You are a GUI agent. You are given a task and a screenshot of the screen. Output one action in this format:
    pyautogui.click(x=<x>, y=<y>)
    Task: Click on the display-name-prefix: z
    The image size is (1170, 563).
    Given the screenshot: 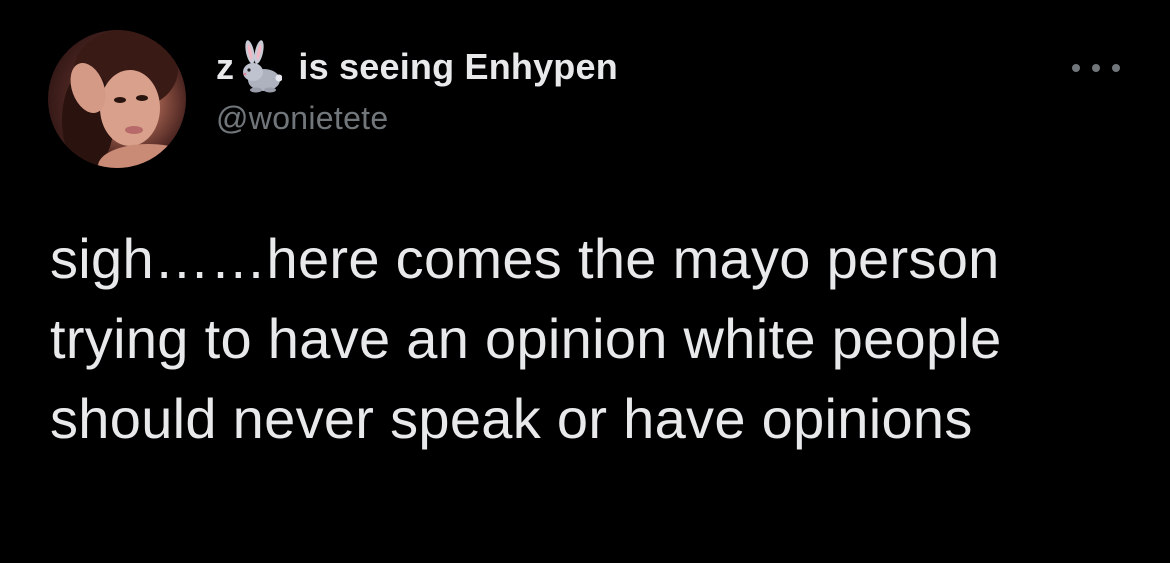 What is the action you would take?
    pyautogui.click(x=225, y=66)
    